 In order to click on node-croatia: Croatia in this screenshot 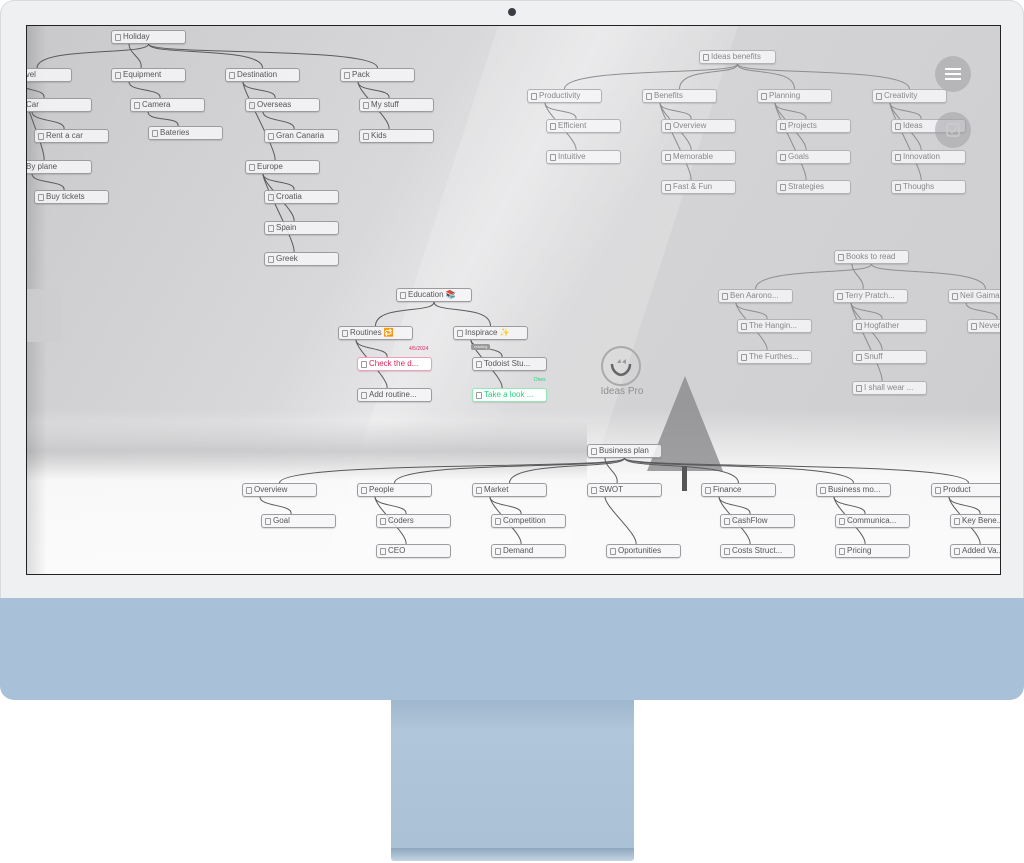, I will do `click(301, 197)`.